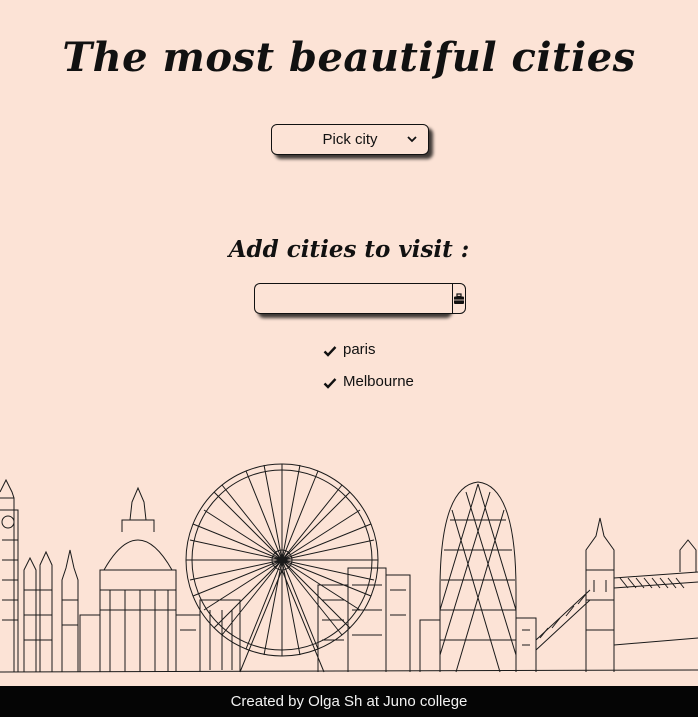 The height and width of the screenshot is (717, 698). I want to click on list-item: Melbourne, so click(368, 389).